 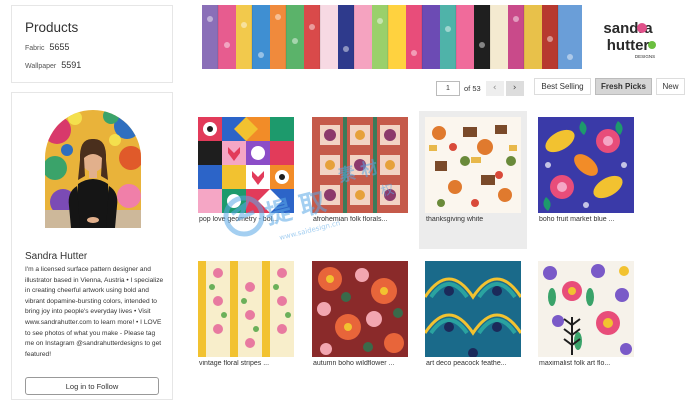 What do you see at coordinates (628, 45) in the screenshot?
I see `brand-line2: hutter` at bounding box center [628, 45].